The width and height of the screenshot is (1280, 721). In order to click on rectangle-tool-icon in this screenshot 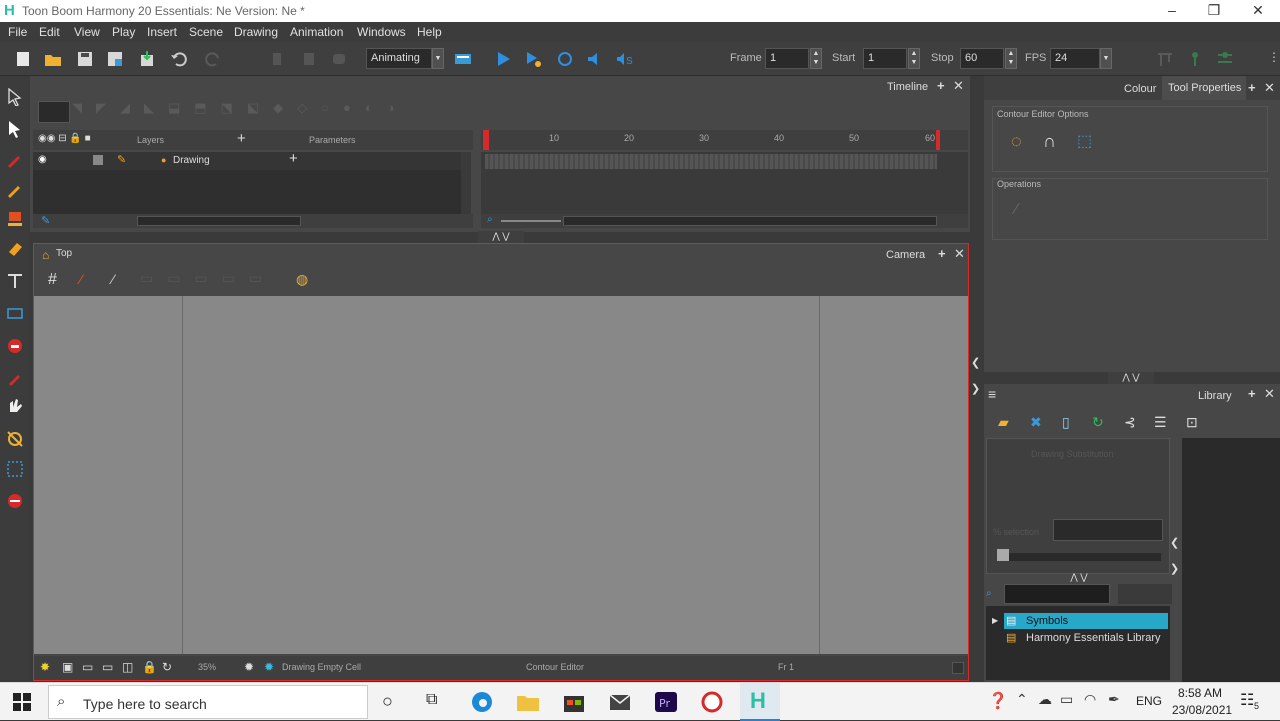, I will do `click(15, 313)`.